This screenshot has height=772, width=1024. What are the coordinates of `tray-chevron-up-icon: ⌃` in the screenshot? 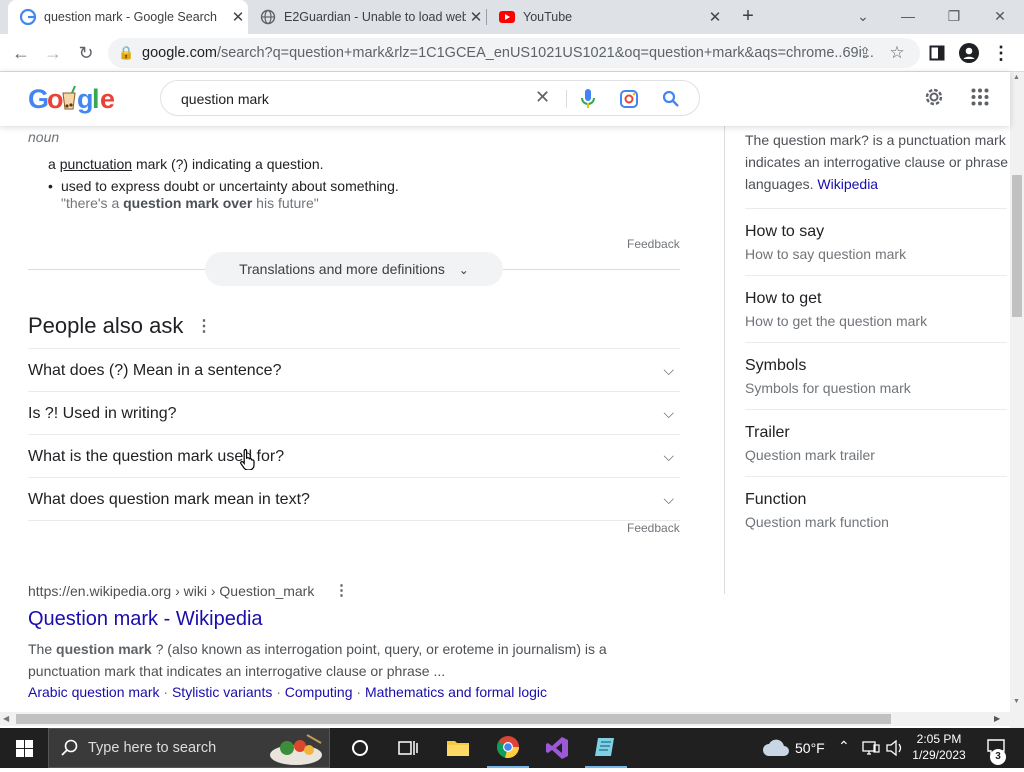 It's located at (844, 746).